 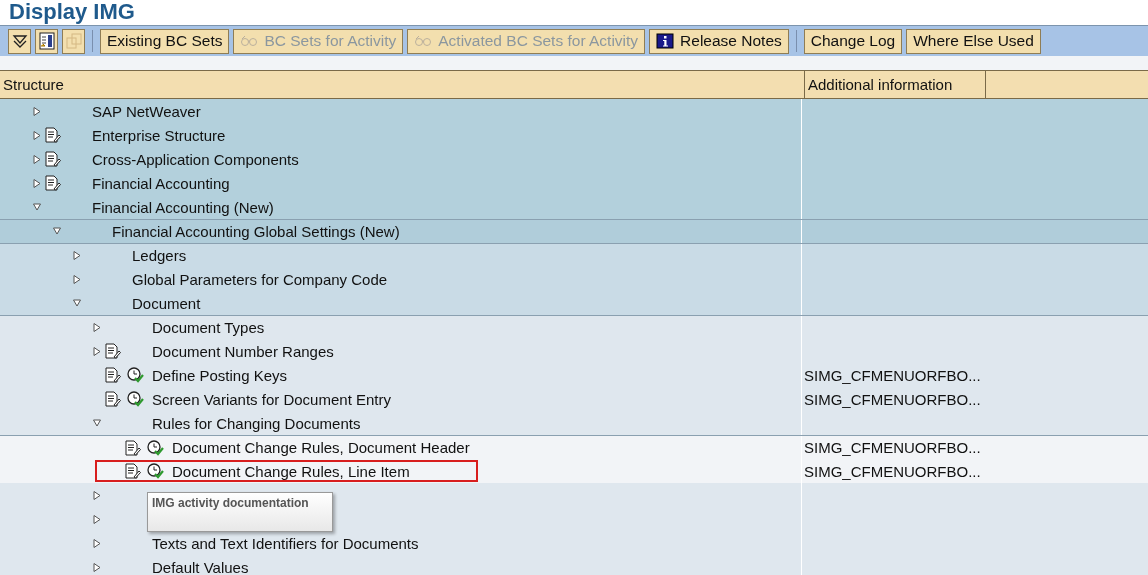 What do you see at coordinates (719, 41) in the screenshot?
I see `toolbar-button: Release Notes` at bounding box center [719, 41].